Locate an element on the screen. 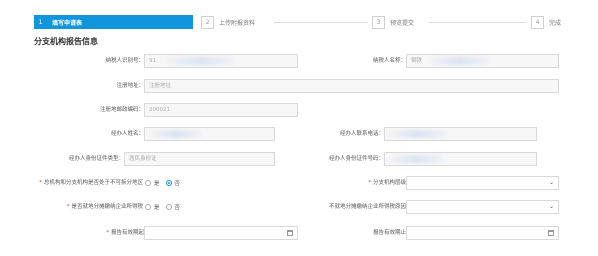 The width and height of the screenshot is (598, 256). inseparable-area-radio-group: 是 否 is located at coordinates (165, 183).